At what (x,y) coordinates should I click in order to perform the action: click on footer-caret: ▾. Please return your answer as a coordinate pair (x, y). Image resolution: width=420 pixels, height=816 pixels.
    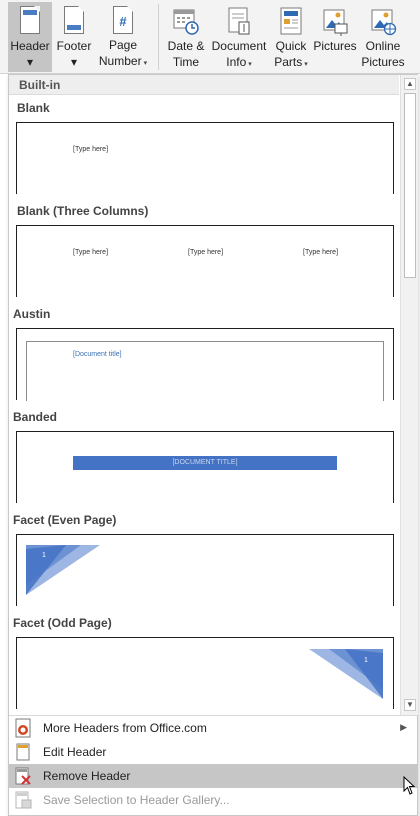
    Looking at the image, I should click on (74, 62).